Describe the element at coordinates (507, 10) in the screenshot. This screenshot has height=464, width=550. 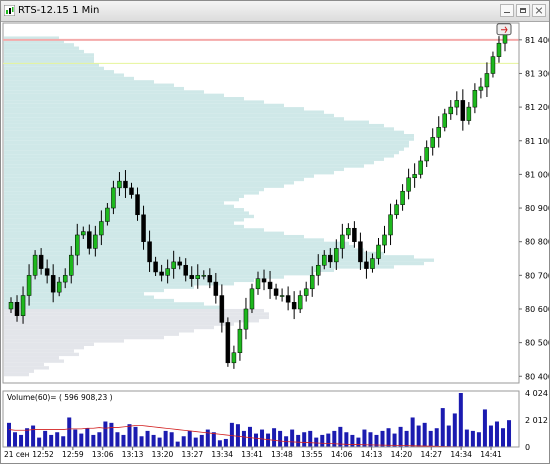
I see `minimize-button` at that location.